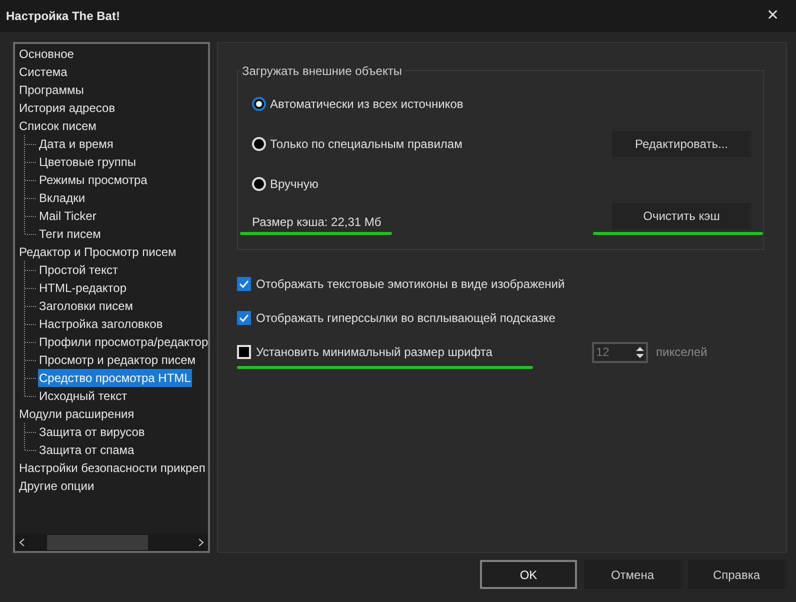  I want to click on clear-cache-button: Очистить кэш, so click(681, 216).